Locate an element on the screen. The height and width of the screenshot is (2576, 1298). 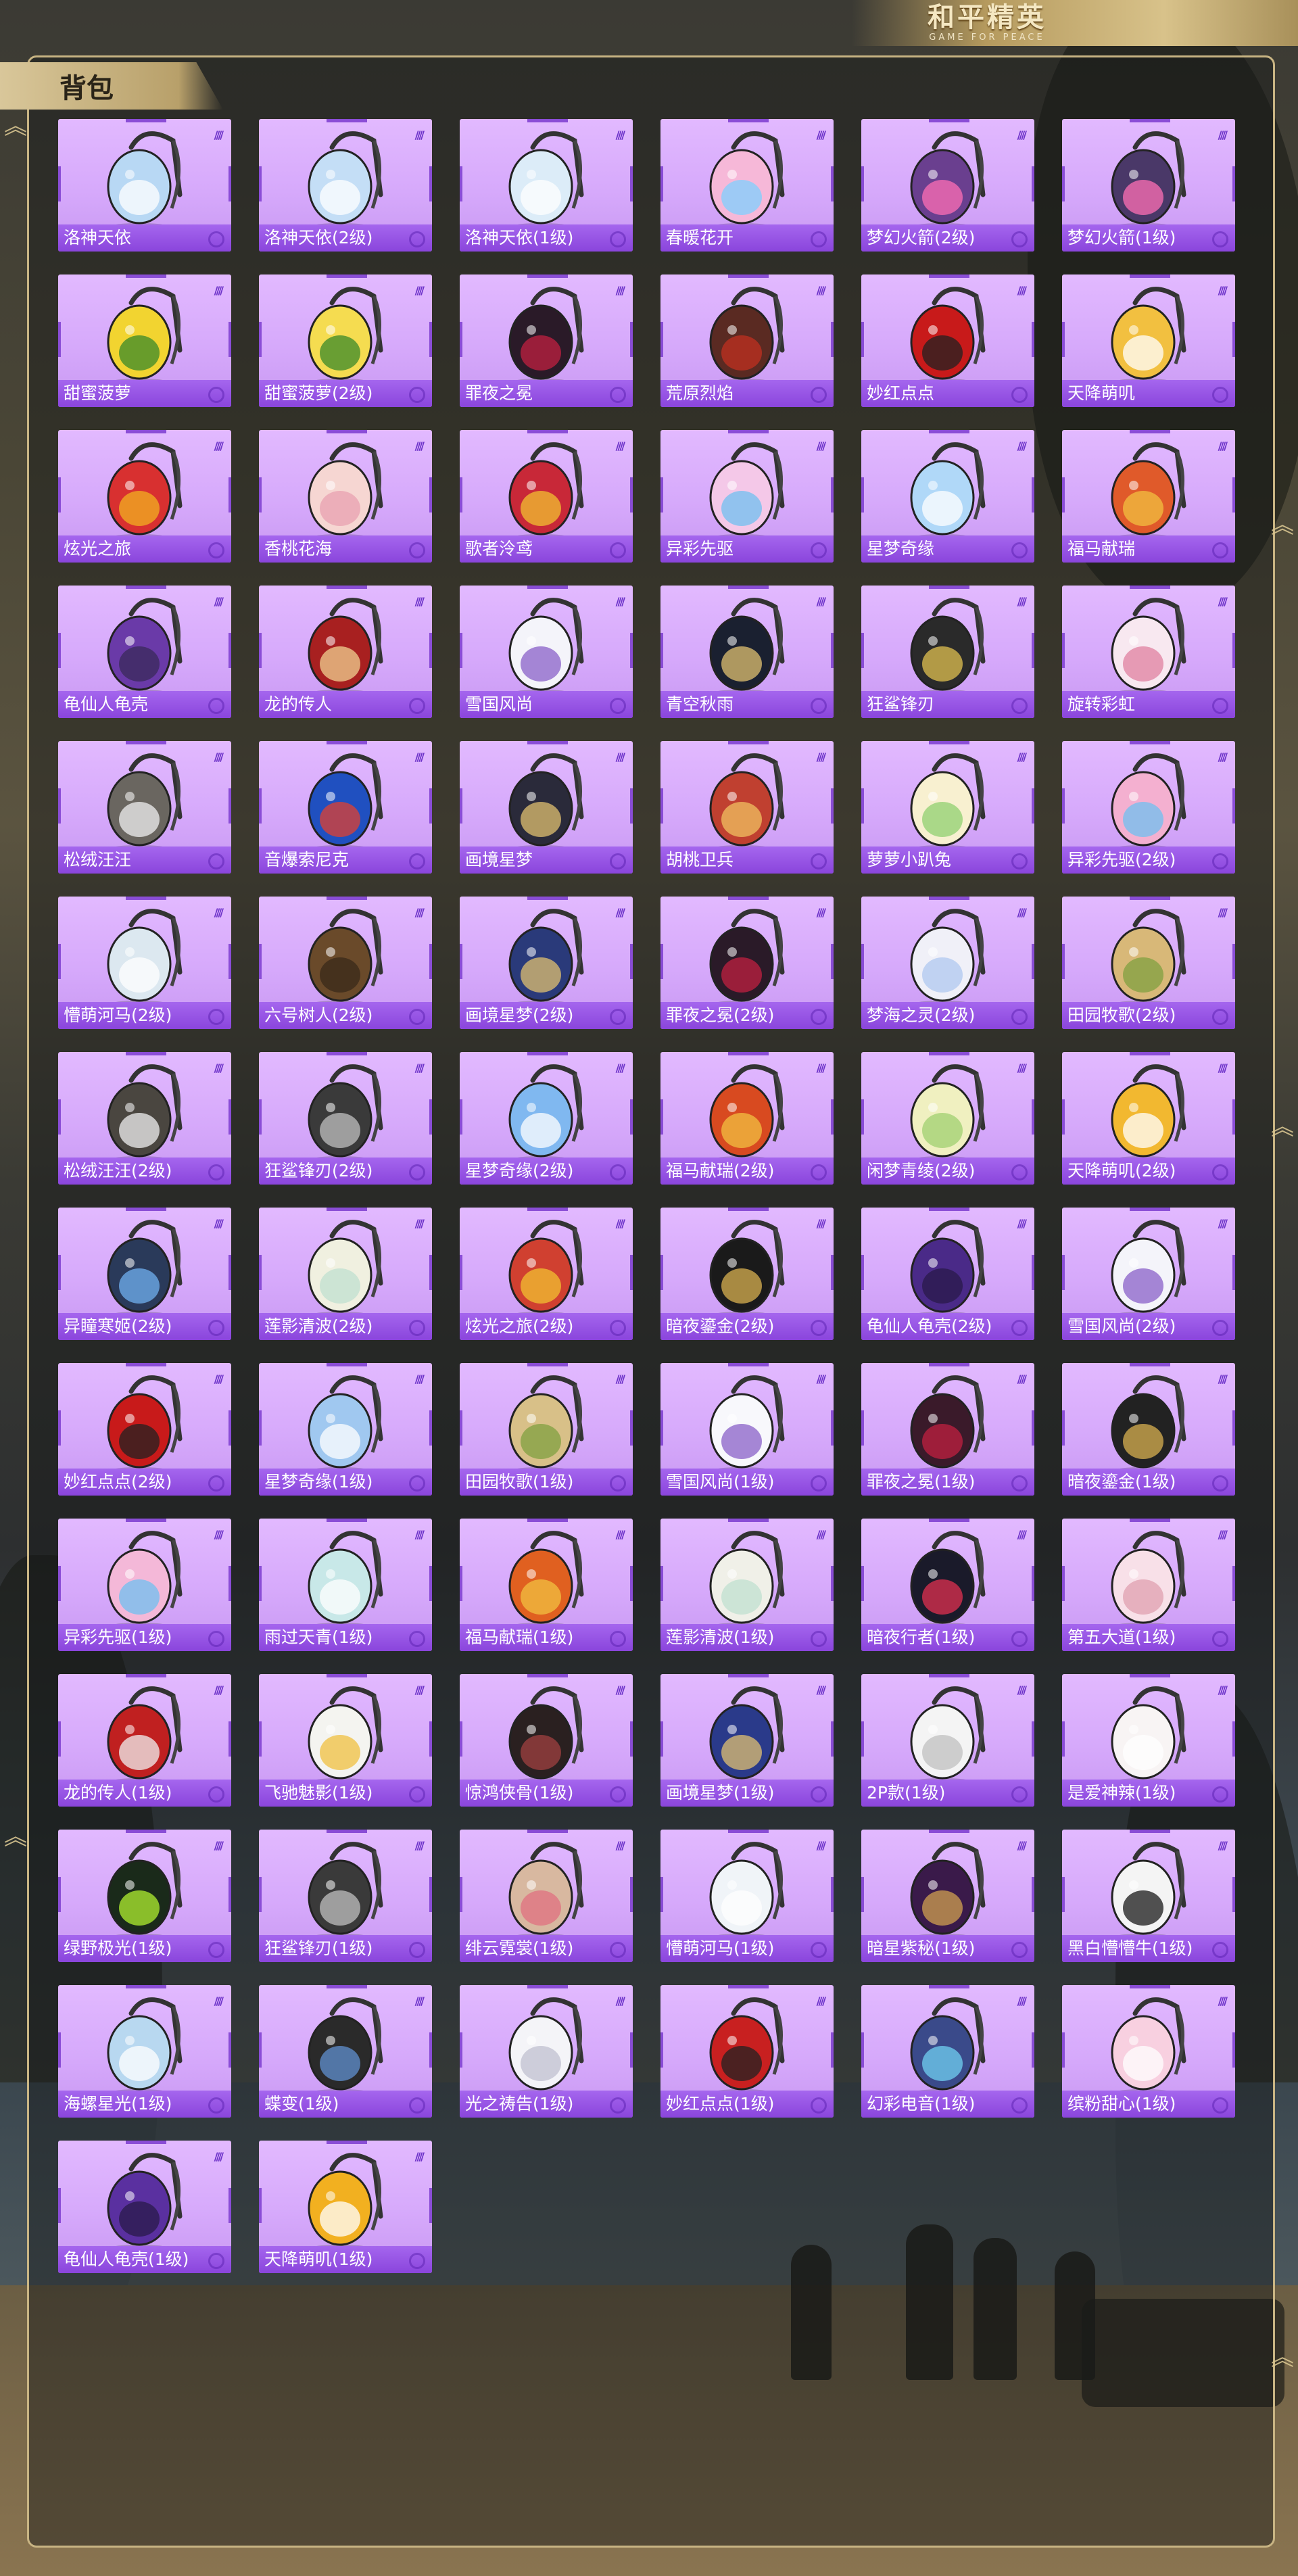
backpack-card: //// 松绒汪汪(2级) is located at coordinates (144, 1118).